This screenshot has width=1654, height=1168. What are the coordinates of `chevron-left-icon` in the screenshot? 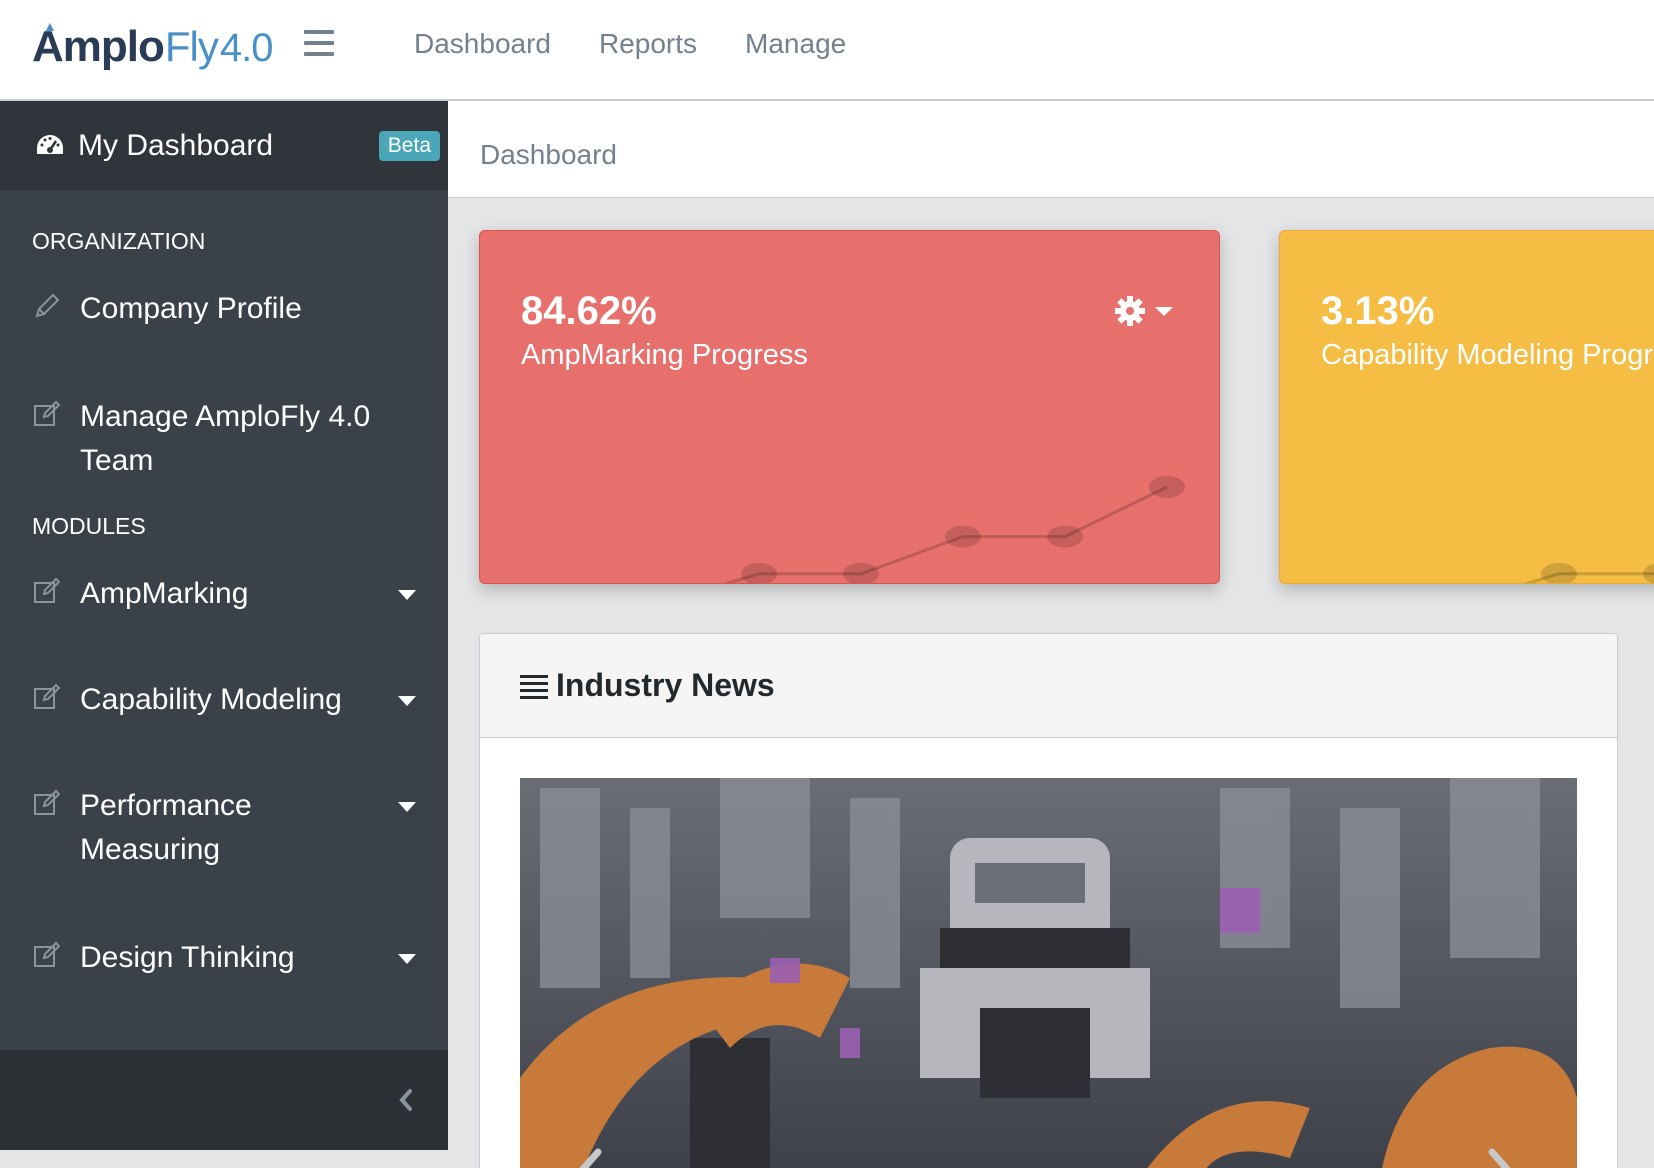 It's located at (406, 1100).